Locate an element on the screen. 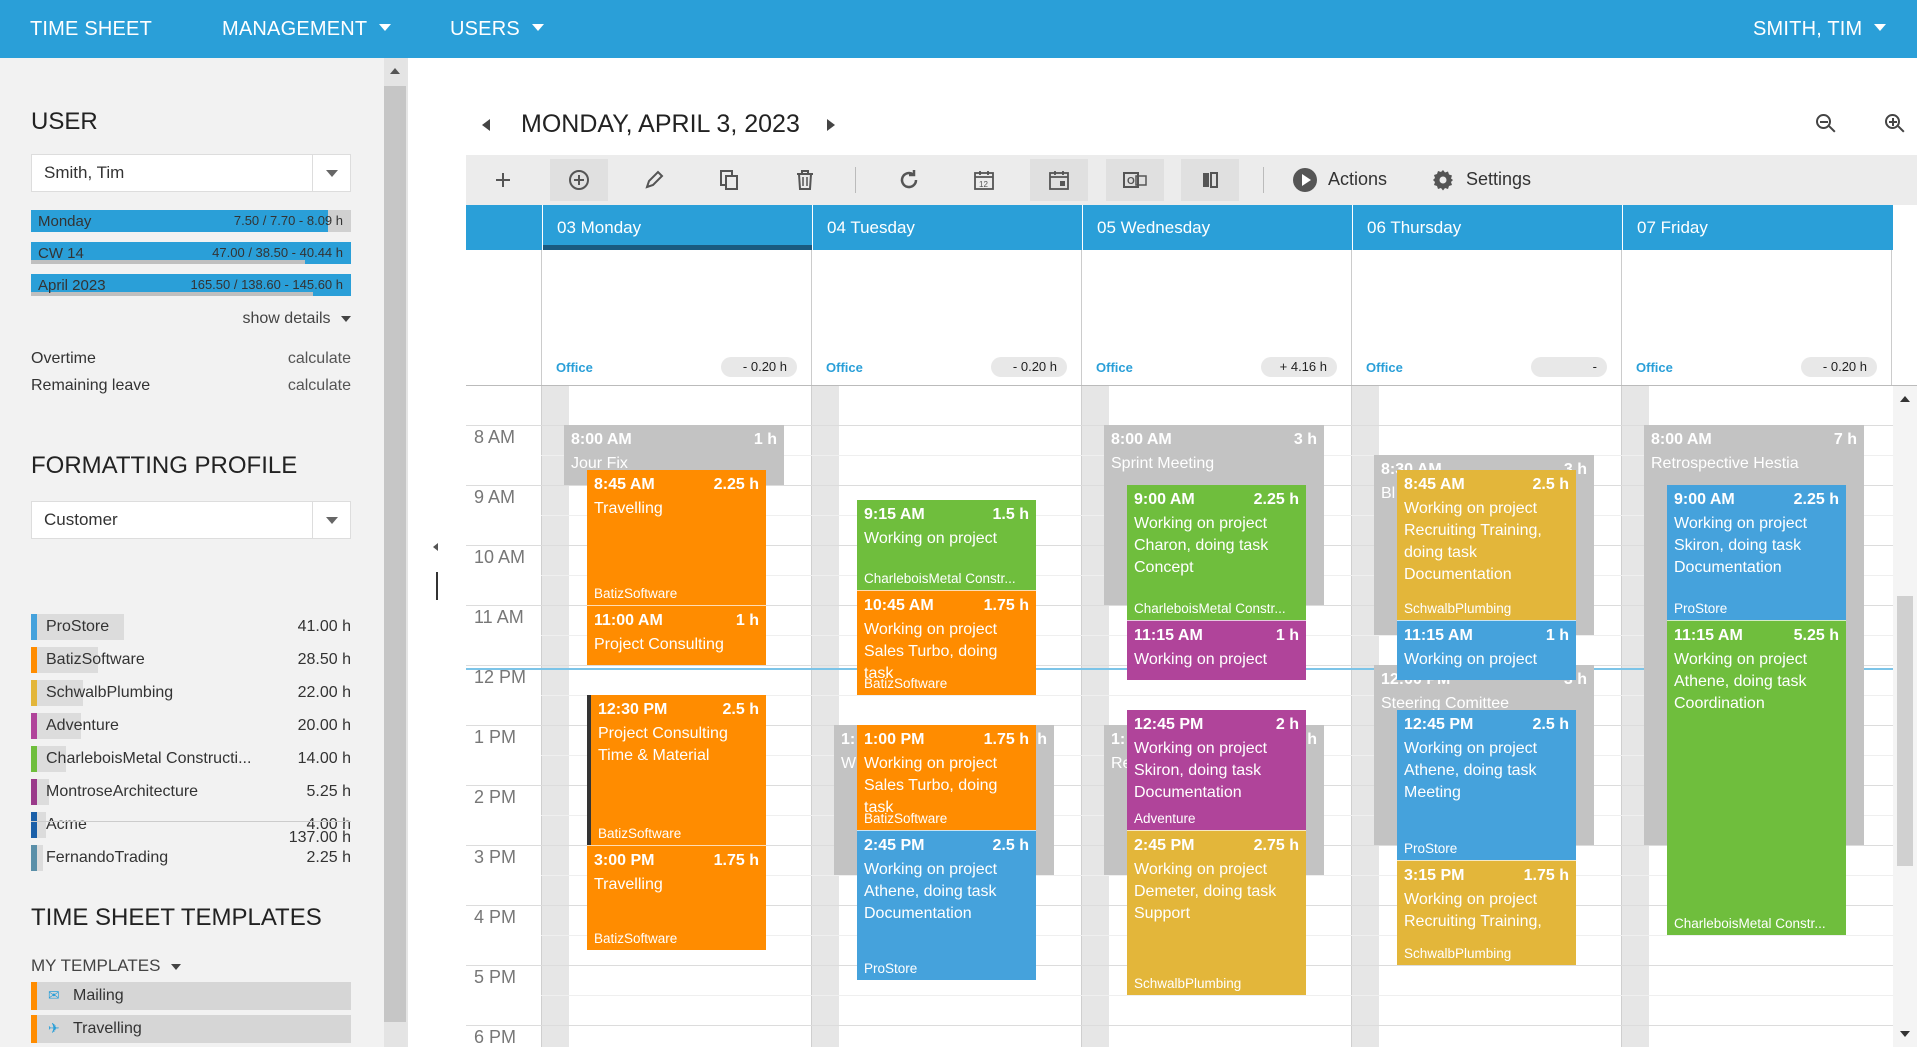 This screenshot has width=1917, height=1047. customer-legend-item: MontroseArchitecture 5.25 h is located at coordinates (191, 791).